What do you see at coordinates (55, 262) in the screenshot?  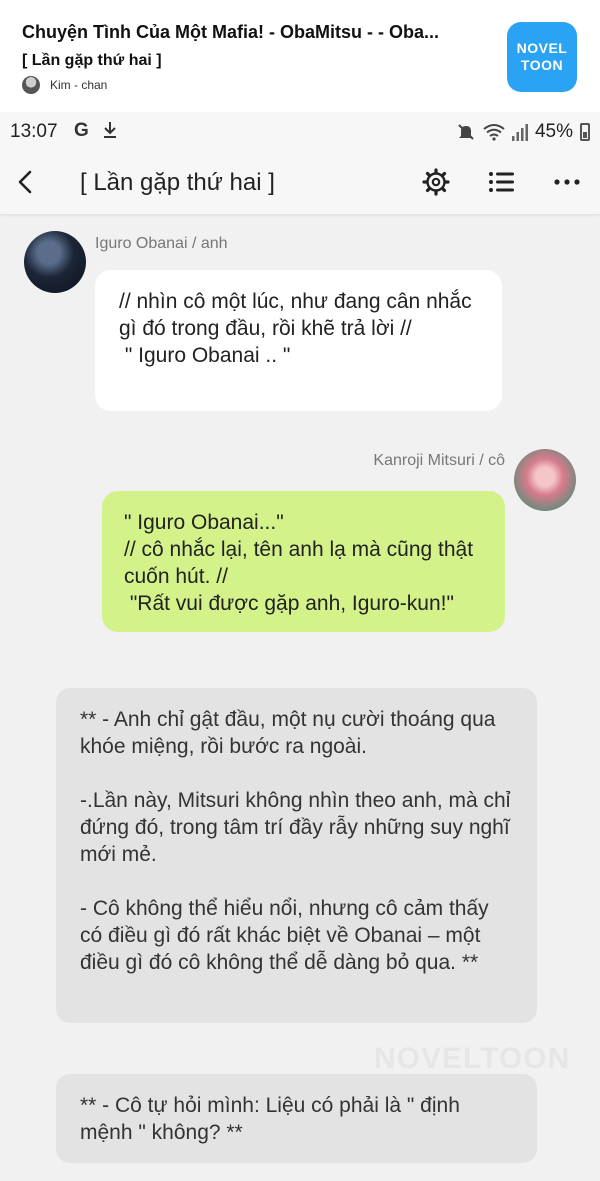 I see `avatar-obanai` at bounding box center [55, 262].